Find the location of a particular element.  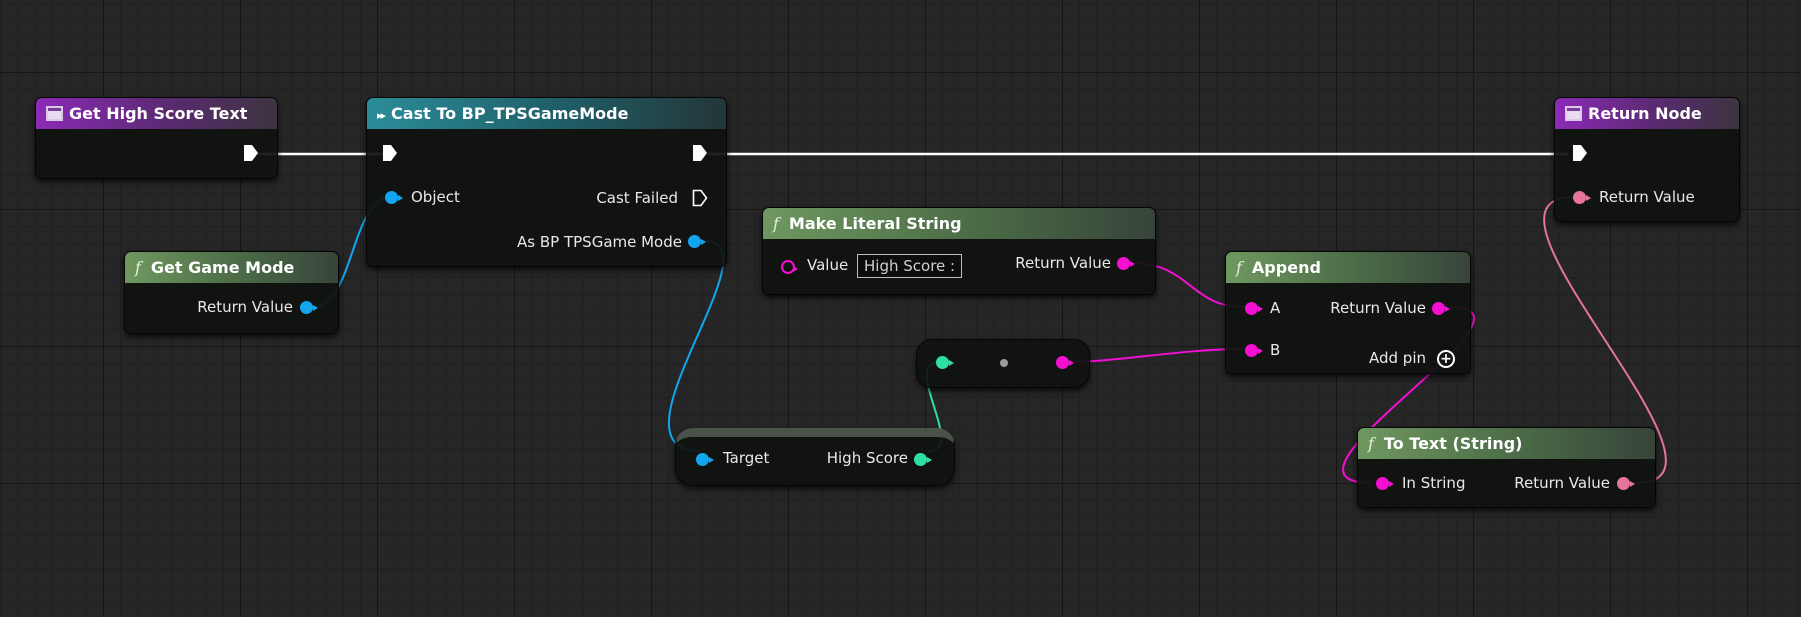

node-header: f Get Game Mode is located at coordinates (231, 267).